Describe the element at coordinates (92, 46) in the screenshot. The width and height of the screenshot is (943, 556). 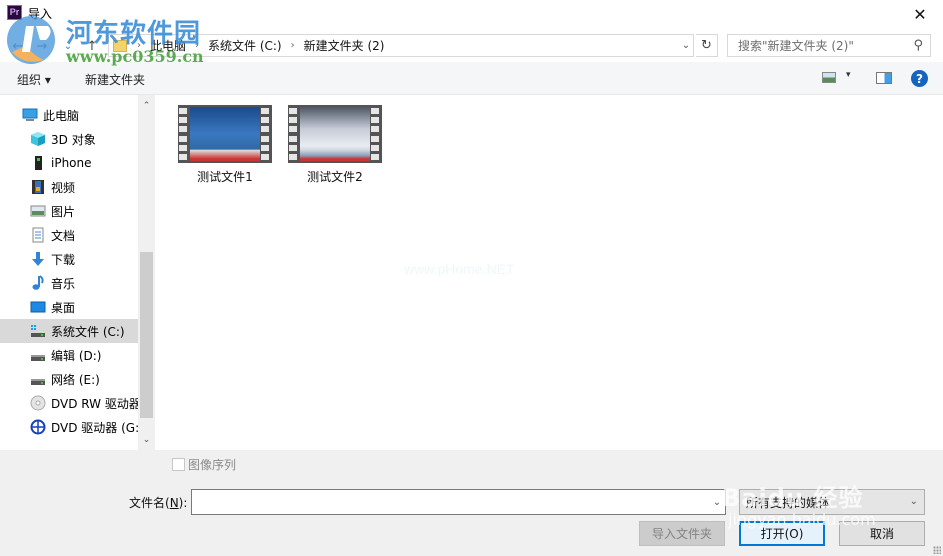
I see `up-button: ↑` at that location.